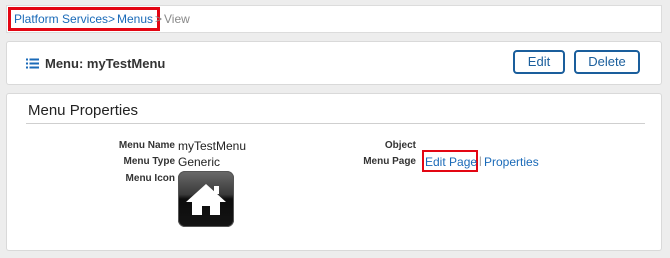 The height and width of the screenshot is (258, 670). What do you see at coordinates (177, 19) in the screenshot?
I see `breadcrumb-current-view: View` at bounding box center [177, 19].